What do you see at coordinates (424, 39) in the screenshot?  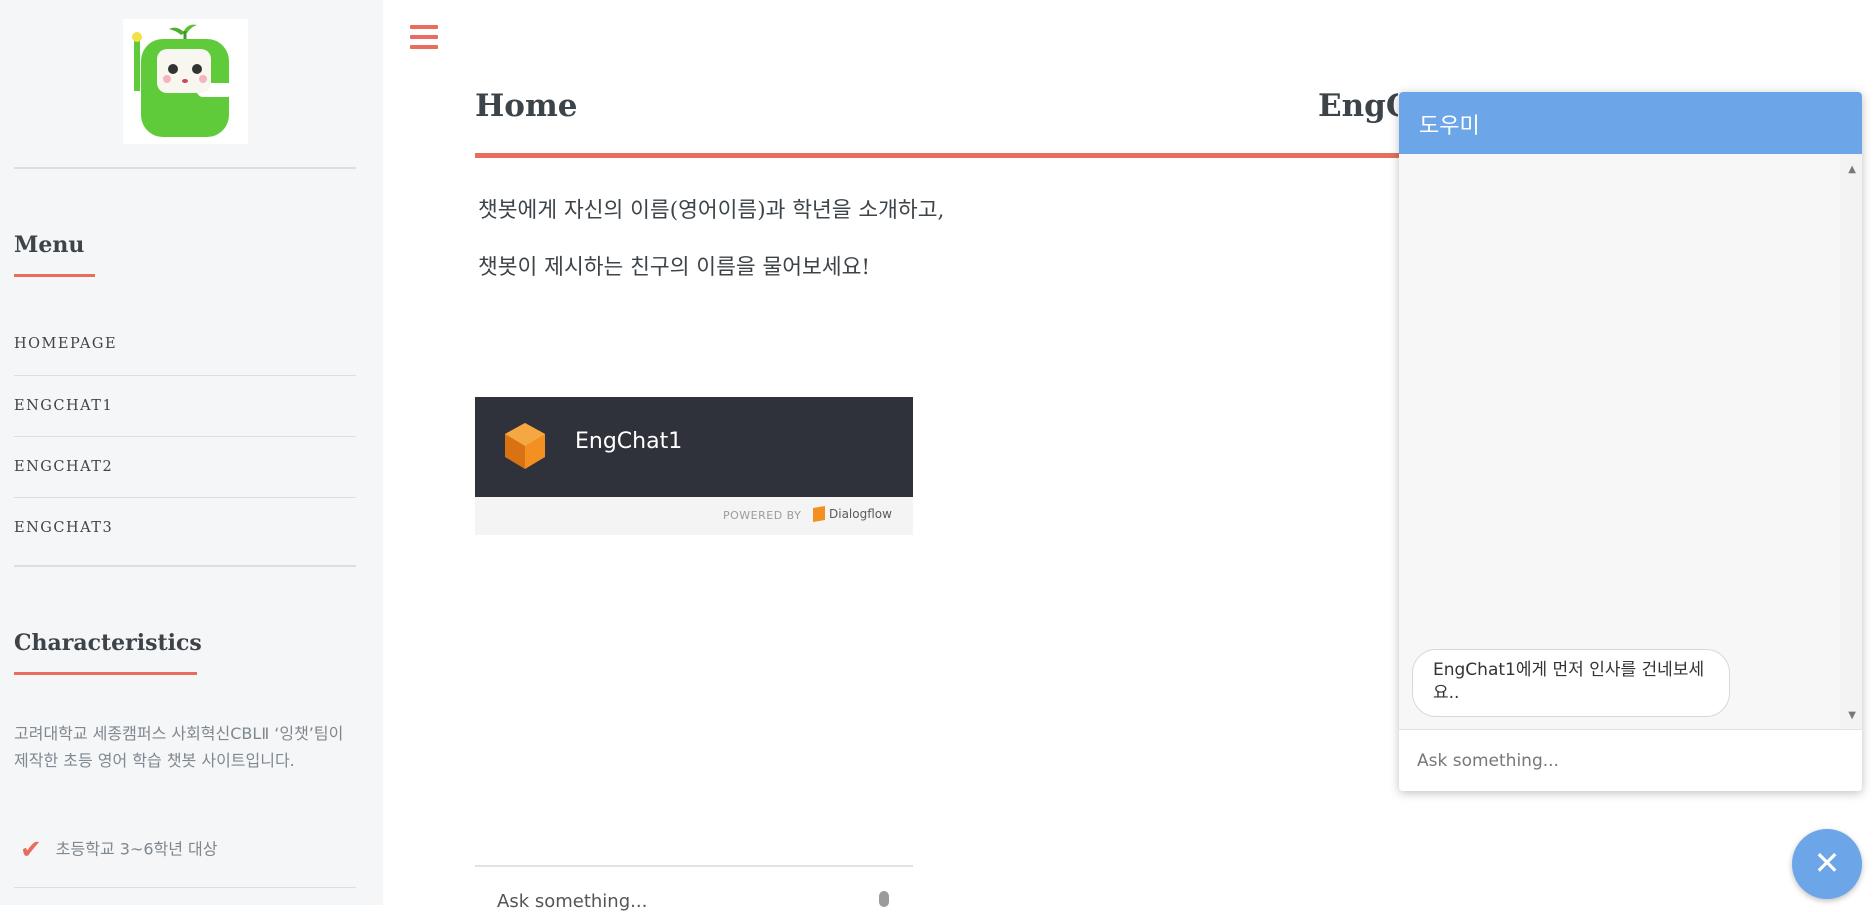 I see `hamburger-menu-icon` at bounding box center [424, 39].